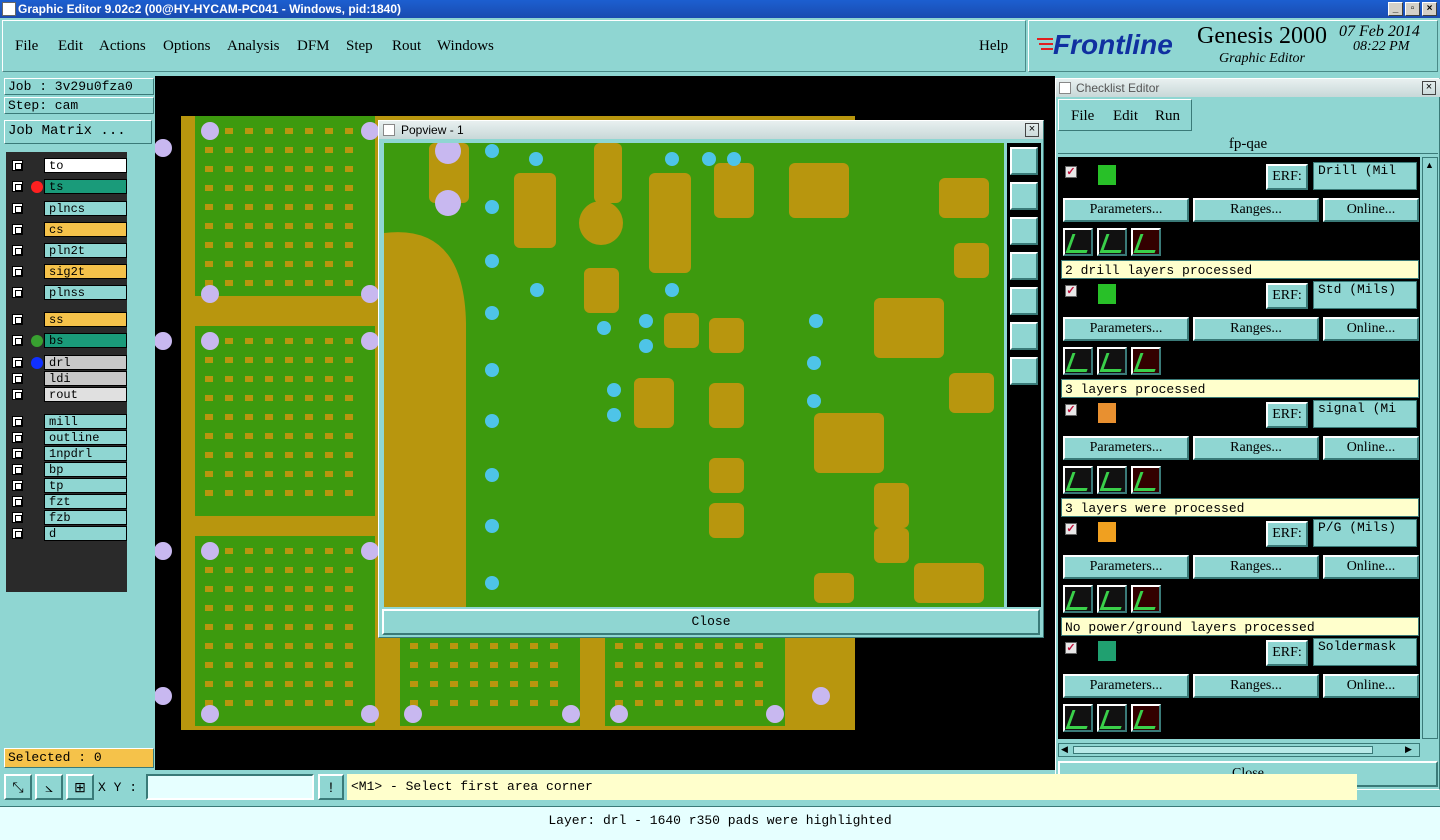 The width and height of the screenshot is (1440, 840). I want to click on minimize-button: _, so click(1395, 9).